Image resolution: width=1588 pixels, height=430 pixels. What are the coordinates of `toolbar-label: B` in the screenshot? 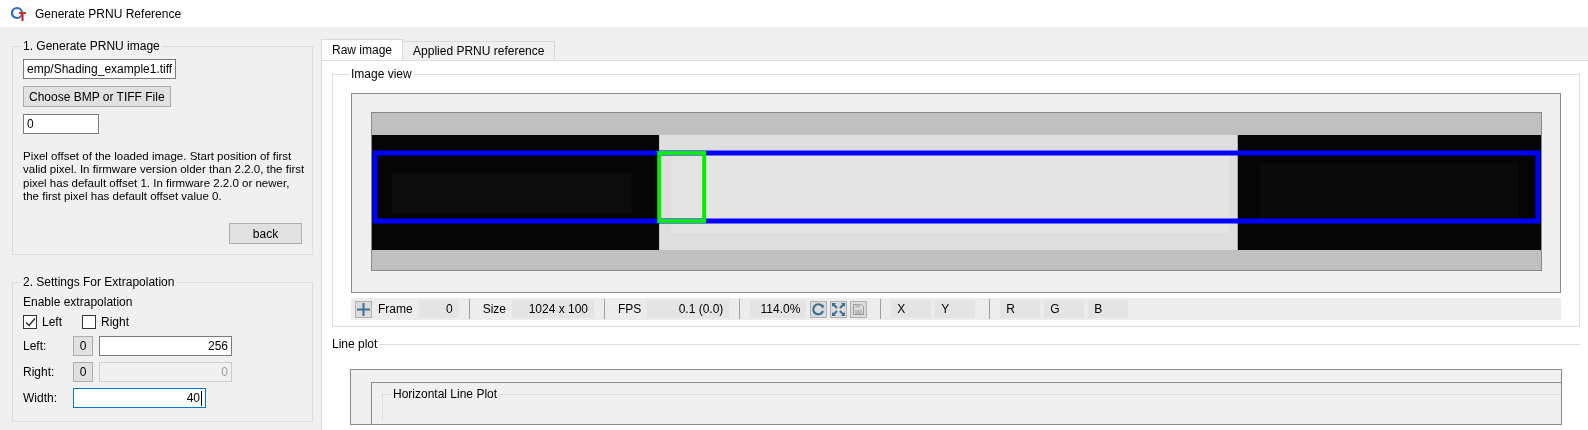 It's located at (1108, 309).